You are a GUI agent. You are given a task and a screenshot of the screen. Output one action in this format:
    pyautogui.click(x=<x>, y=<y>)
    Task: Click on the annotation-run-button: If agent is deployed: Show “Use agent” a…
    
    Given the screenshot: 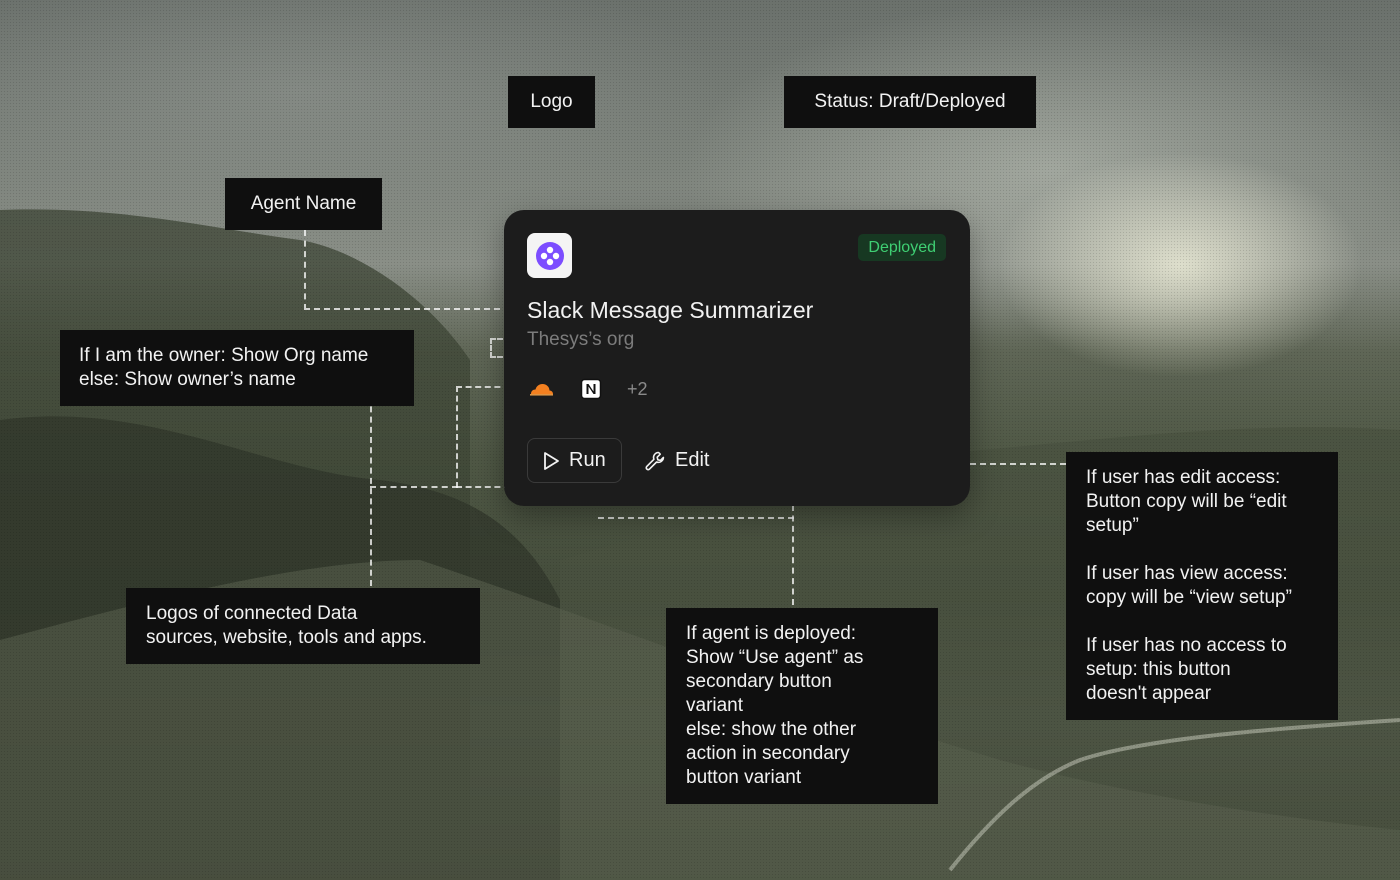 What is the action you would take?
    pyautogui.click(x=802, y=706)
    